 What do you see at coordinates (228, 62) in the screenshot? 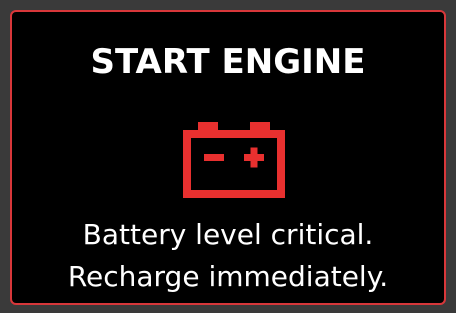
I see `warning-title: START ENGINE` at bounding box center [228, 62].